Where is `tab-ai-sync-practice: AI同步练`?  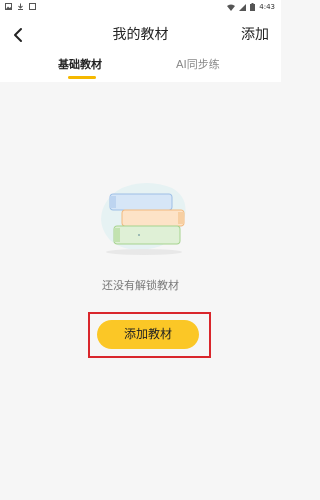
tab-ai-sync-practice: AI同步练 is located at coordinates (198, 65).